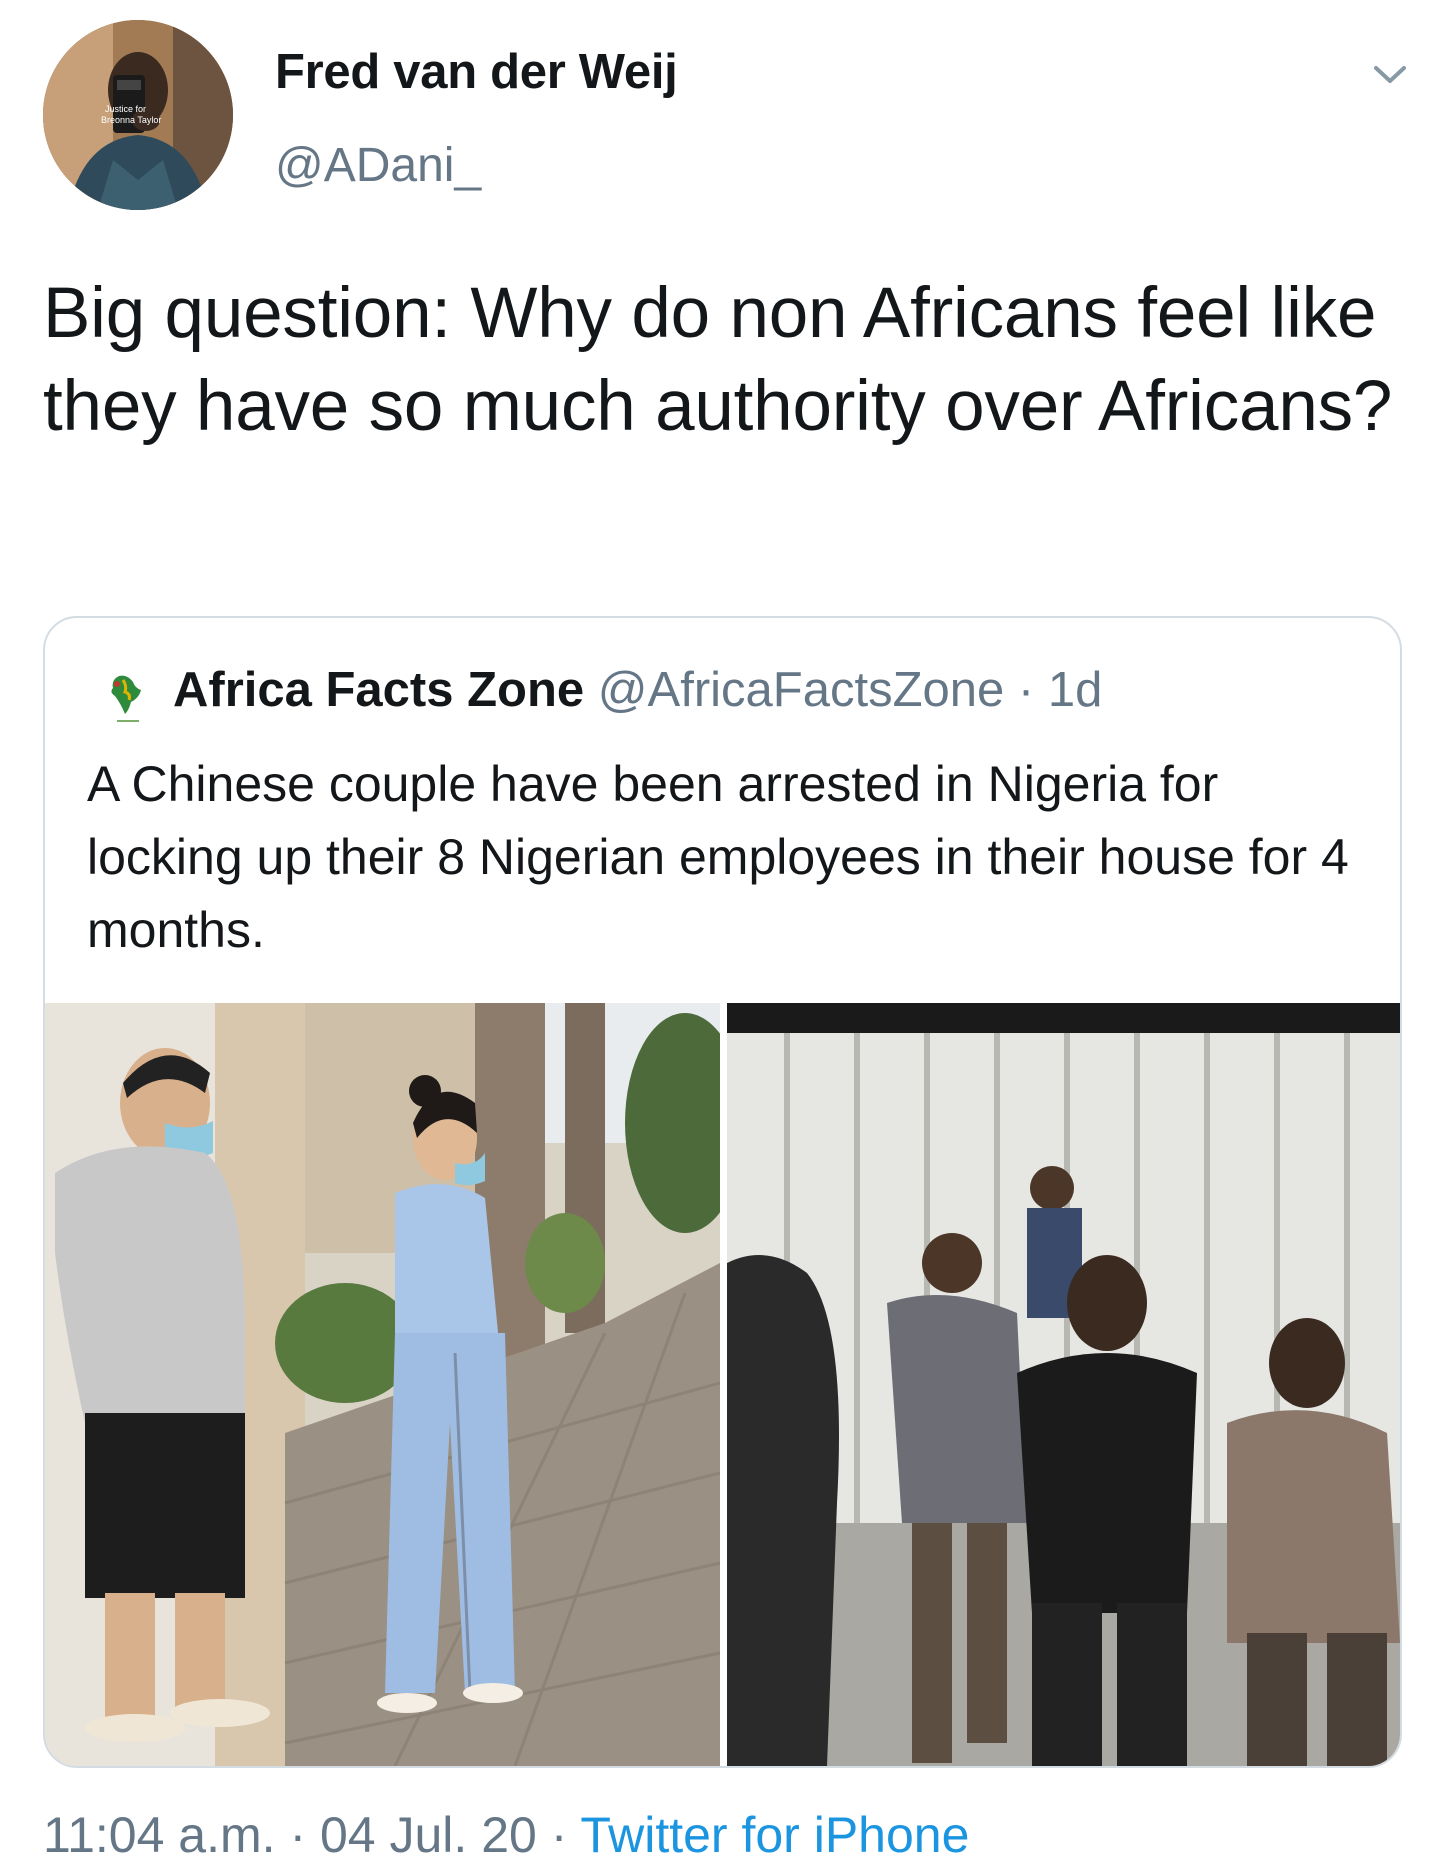 The image size is (1440, 1875). Describe the element at coordinates (125, 109) in the screenshot. I see `avatar-overlay-text: Justice for` at that location.